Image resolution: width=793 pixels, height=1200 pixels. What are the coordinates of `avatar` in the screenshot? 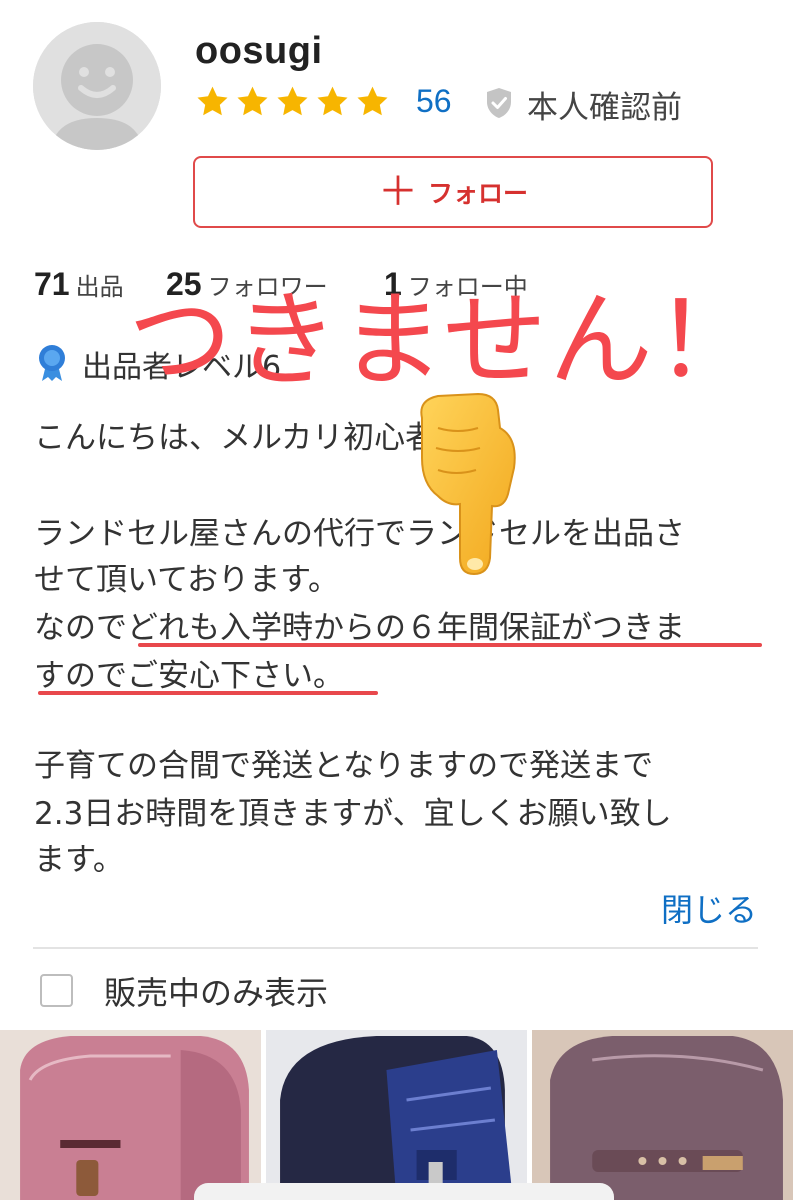 It's located at (97, 86).